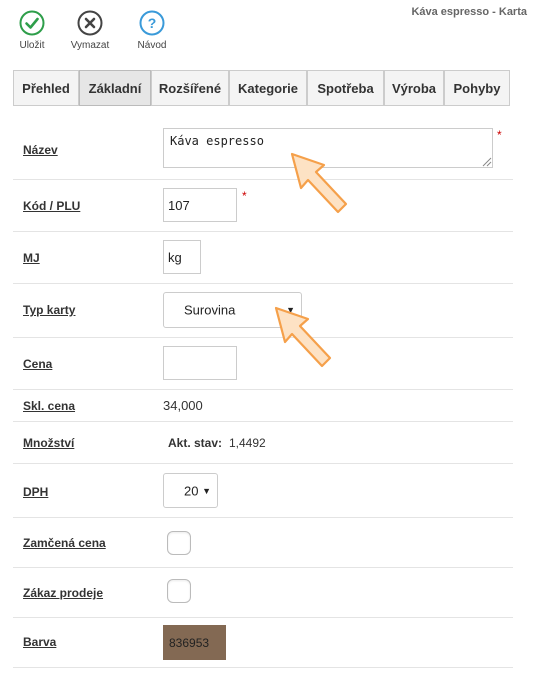  What do you see at coordinates (328, 148) in the screenshot?
I see `nazev-input: Káva espresso` at bounding box center [328, 148].